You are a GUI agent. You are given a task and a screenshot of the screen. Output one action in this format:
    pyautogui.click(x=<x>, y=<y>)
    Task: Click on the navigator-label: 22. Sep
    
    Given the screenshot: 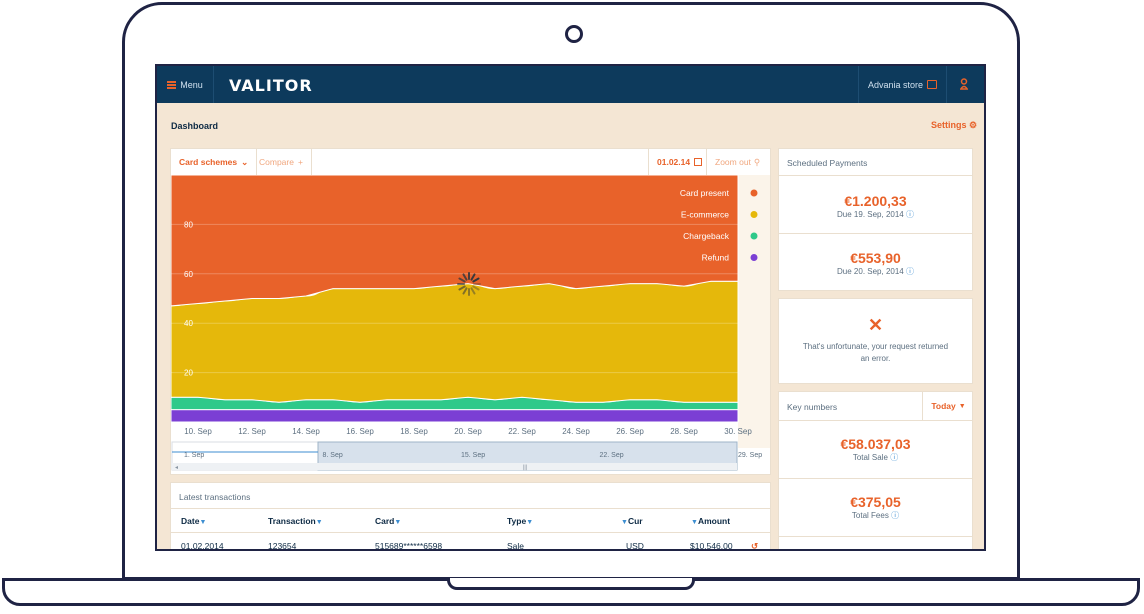 What is the action you would take?
    pyautogui.click(x=612, y=455)
    